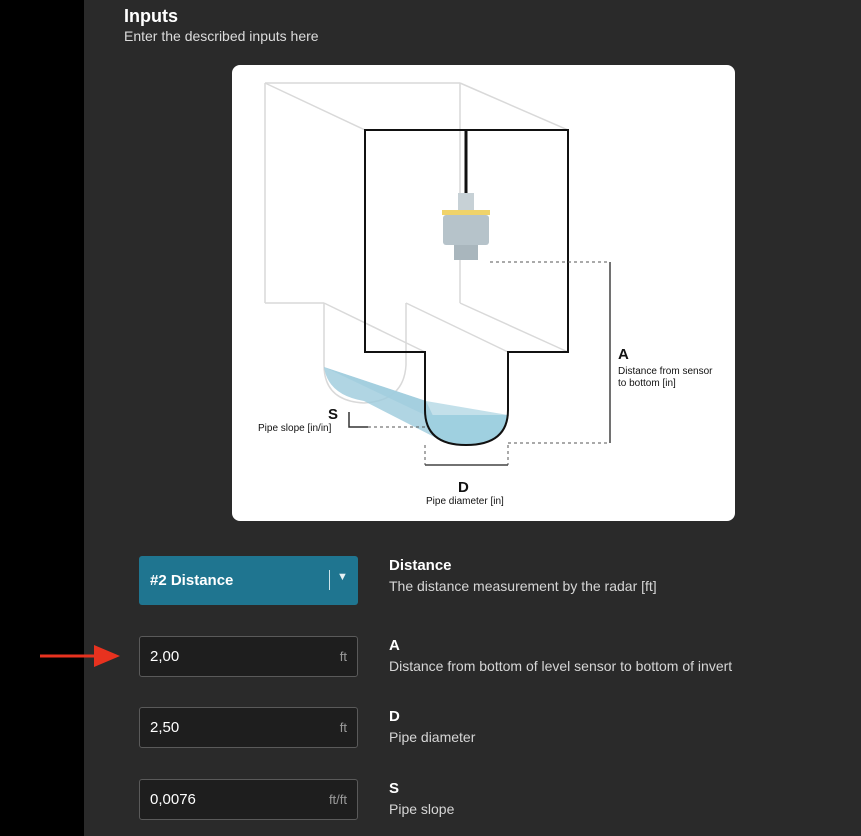 The image size is (861, 836). I want to click on field-d-label-group: D Pipe diameter, so click(432, 726).